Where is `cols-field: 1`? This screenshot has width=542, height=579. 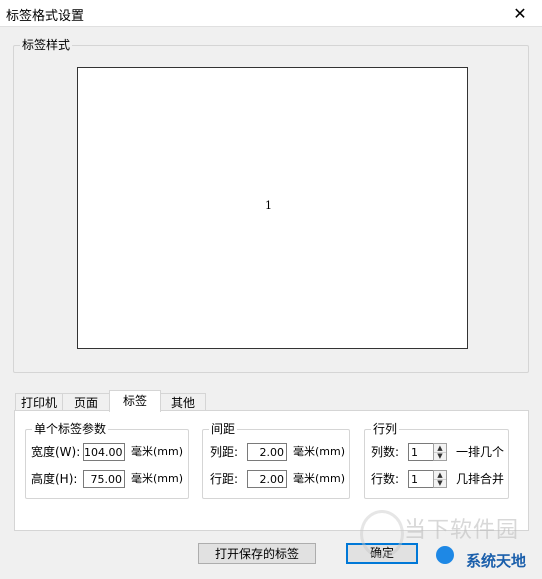 cols-field: 1 is located at coordinates (421, 452).